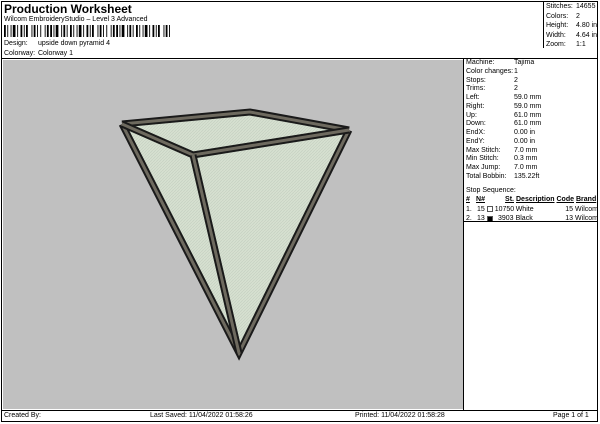 This screenshot has width=600, height=424. What do you see at coordinates (587, 35) in the screenshot?
I see `width-value: 4.64 in` at bounding box center [587, 35].